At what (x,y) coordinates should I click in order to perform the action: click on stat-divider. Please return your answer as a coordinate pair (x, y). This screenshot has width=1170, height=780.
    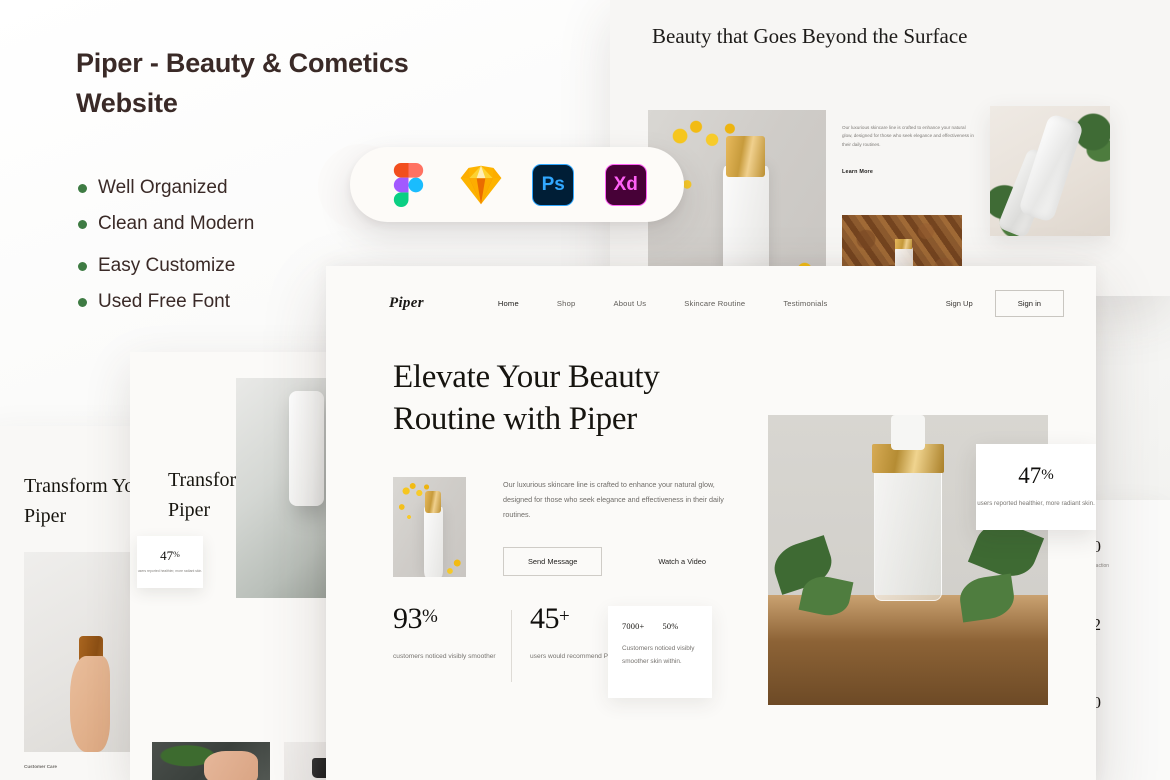
    Looking at the image, I should click on (511, 646).